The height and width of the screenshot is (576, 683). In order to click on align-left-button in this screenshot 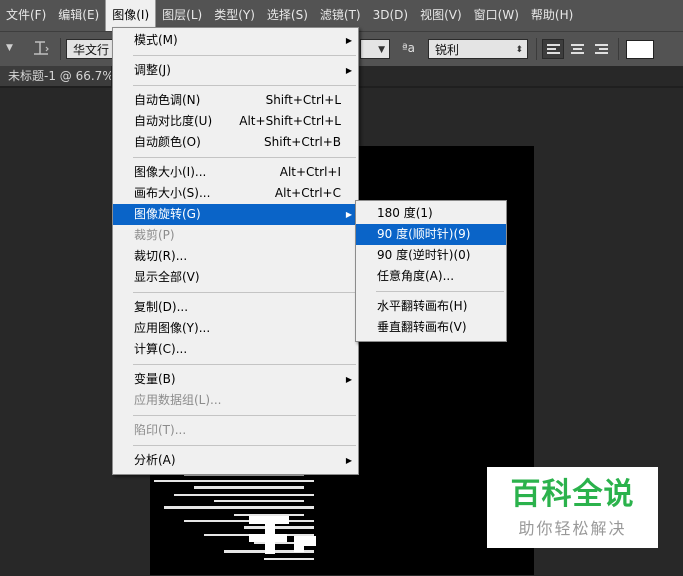, I will do `click(553, 49)`.